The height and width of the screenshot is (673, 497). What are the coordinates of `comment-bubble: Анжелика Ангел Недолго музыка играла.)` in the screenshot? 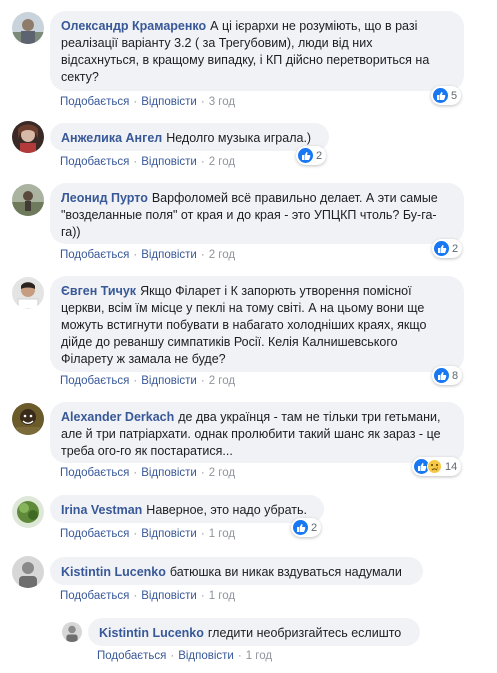 It's located at (189, 137).